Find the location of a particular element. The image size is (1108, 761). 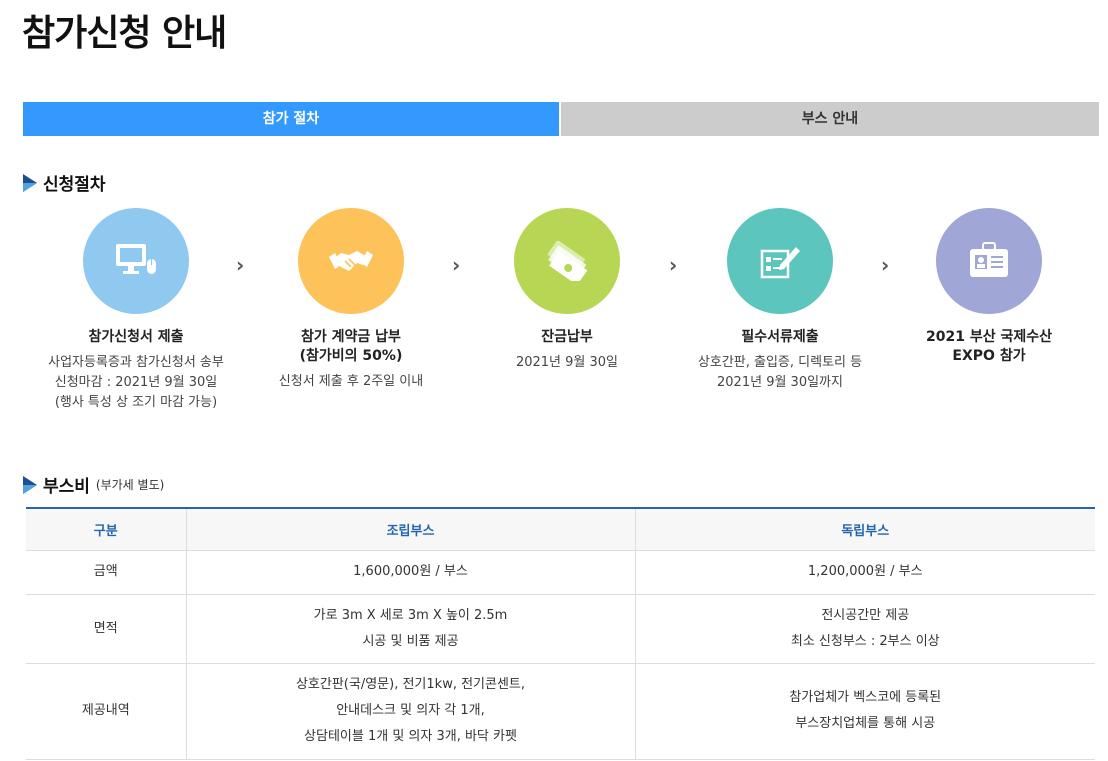

booth-fee-heading-text: 부스비 is located at coordinates (66, 487).